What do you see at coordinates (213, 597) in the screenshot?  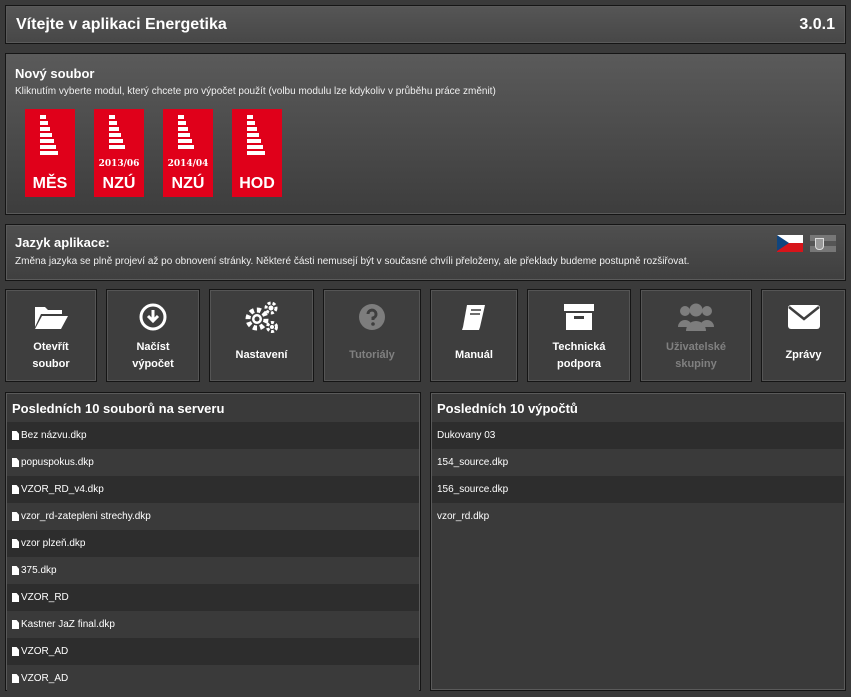 I see `list-item: VZOR_RD` at bounding box center [213, 597].